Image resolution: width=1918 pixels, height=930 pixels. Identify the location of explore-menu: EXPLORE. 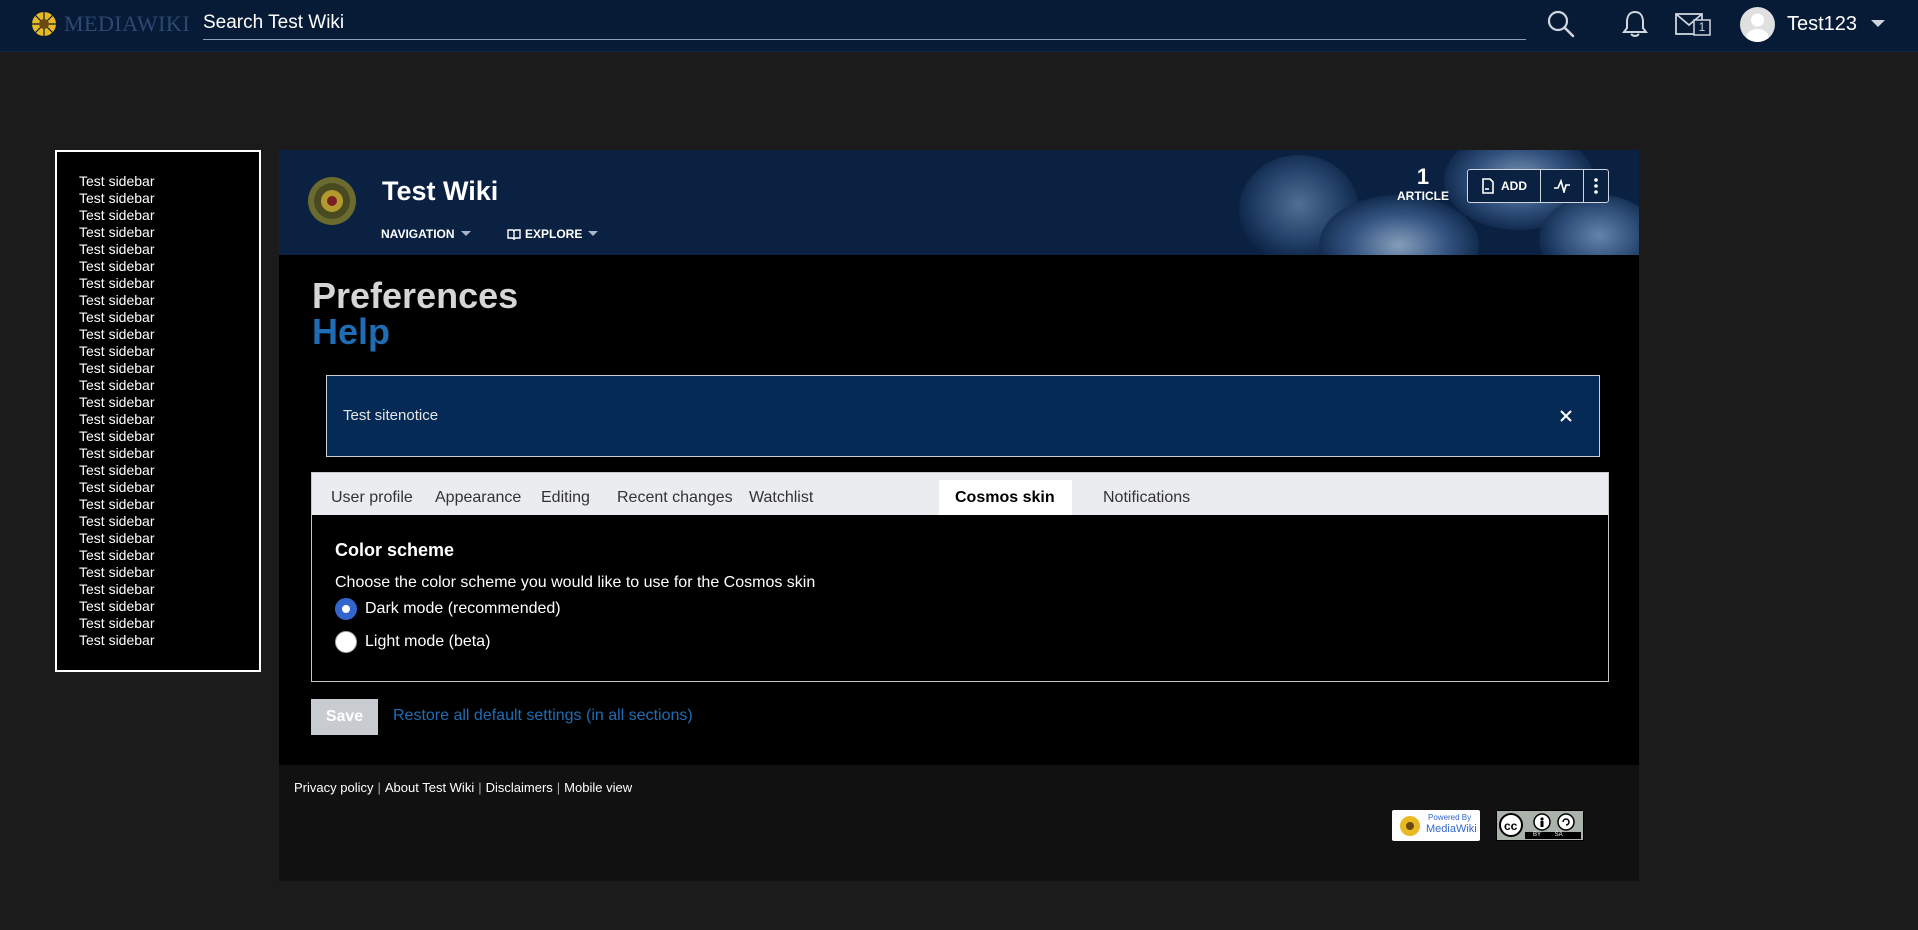
(553, 234).